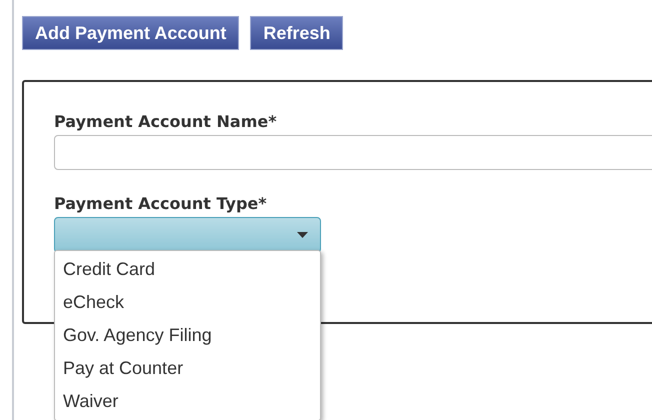  I want to click on dropdown-option: Gov. Agency Filing, so click(187, 335).